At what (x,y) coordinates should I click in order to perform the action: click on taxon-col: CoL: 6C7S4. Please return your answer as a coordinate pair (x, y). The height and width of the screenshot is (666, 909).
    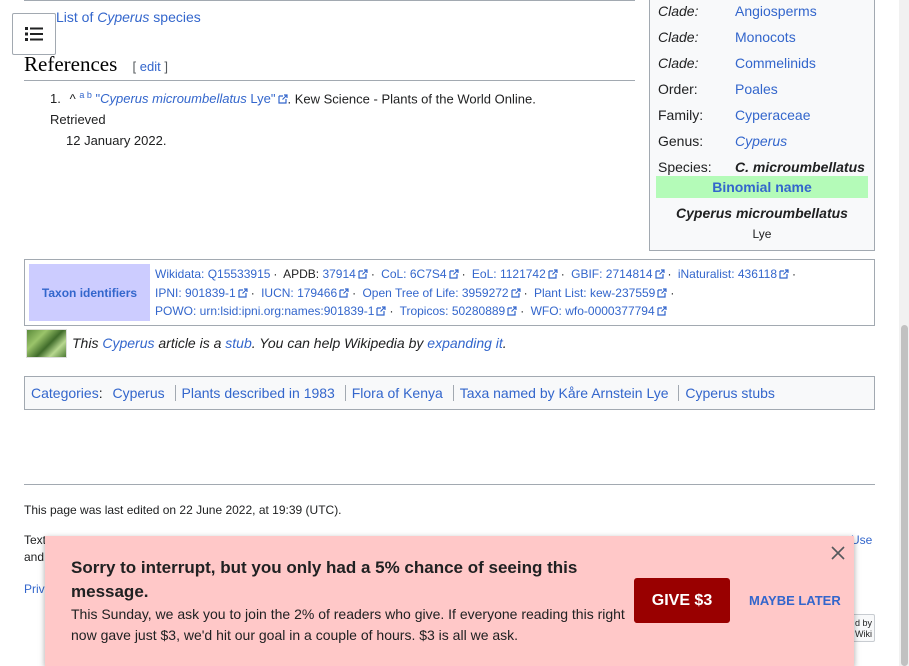
    Looking at the image, I should click on (420, 274).